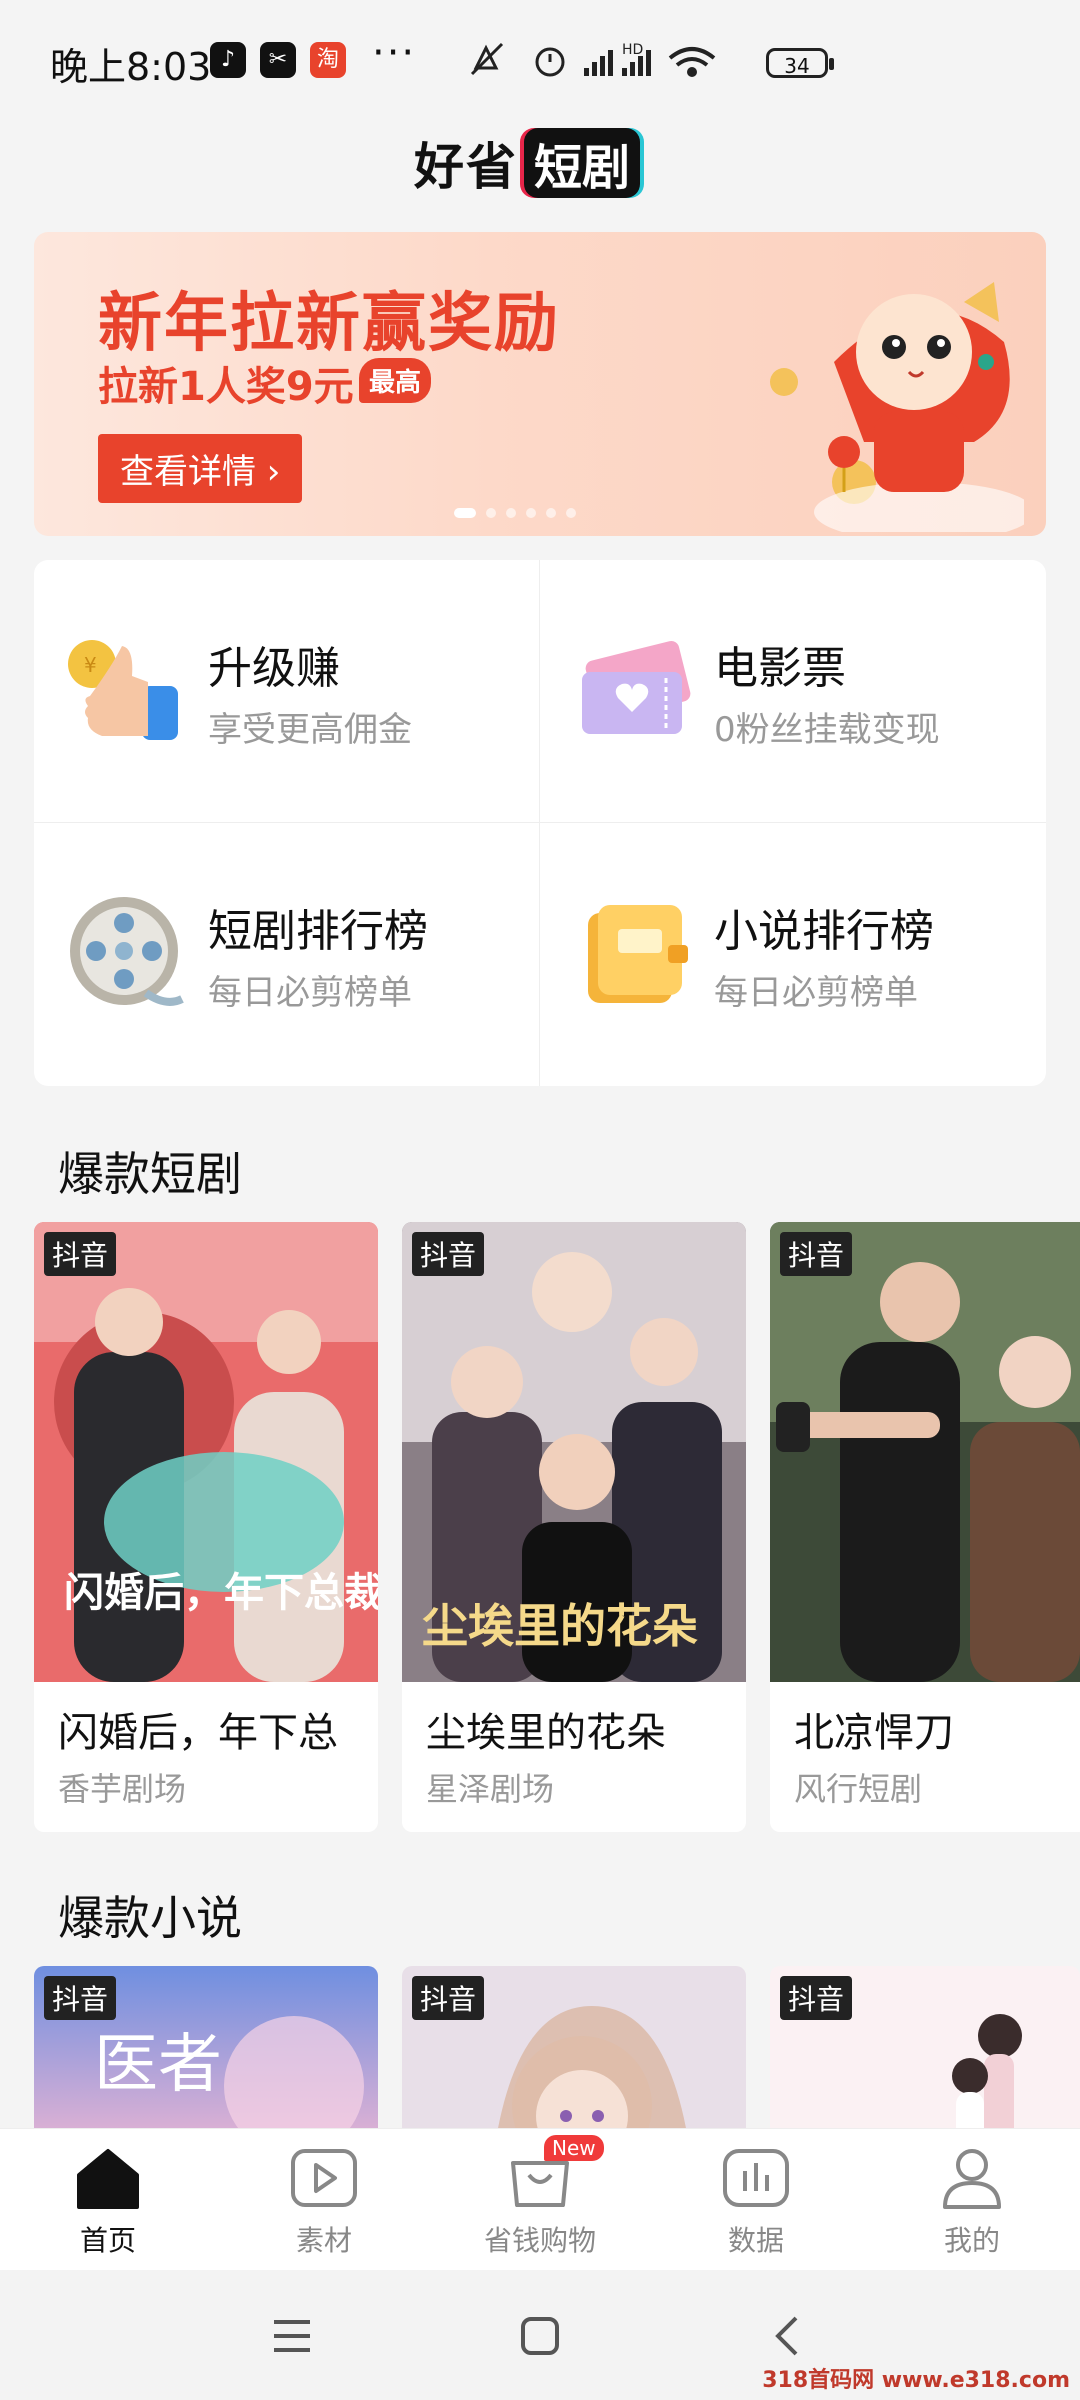  Describe the element at coordinates (395, 380) in the screenshot. I see `banner-tag: 最高` at that location.